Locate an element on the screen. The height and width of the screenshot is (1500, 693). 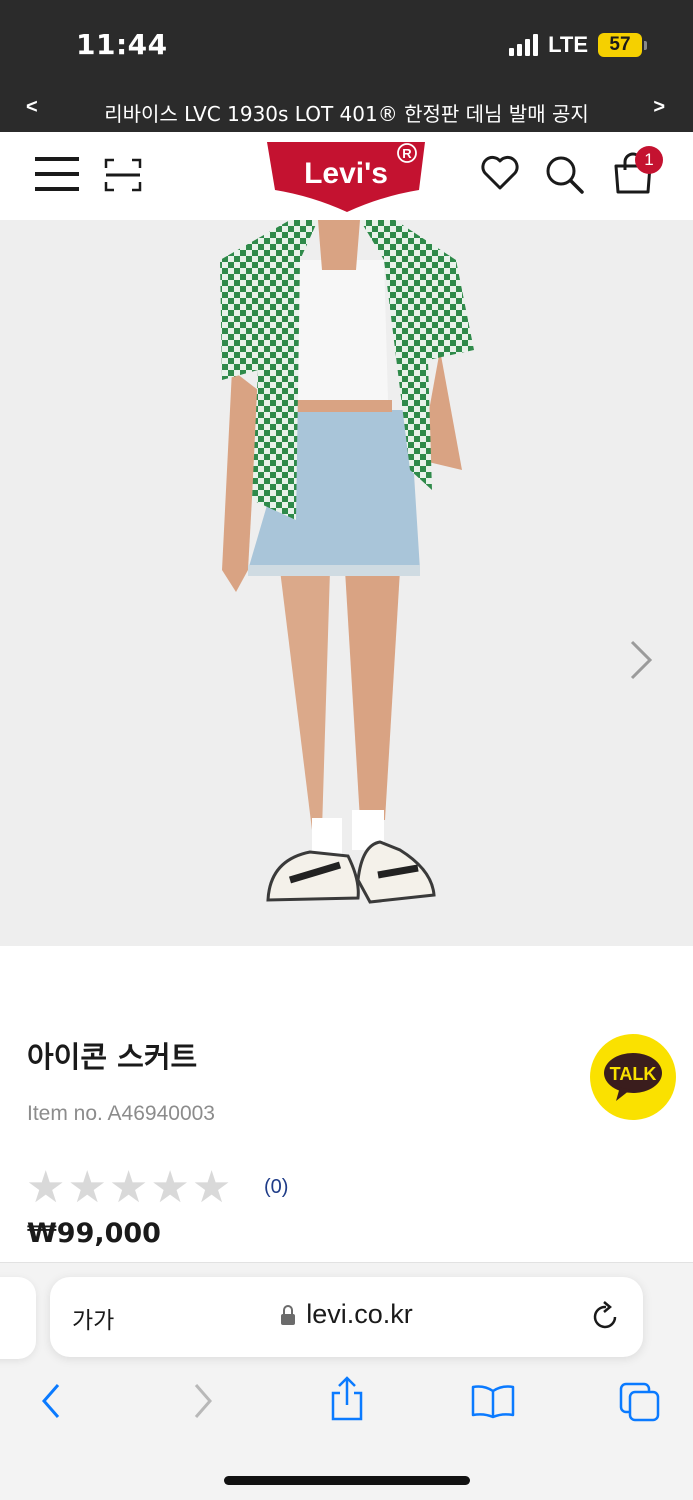
cart-count-badge: 1 is located at coordinates (649, 160).